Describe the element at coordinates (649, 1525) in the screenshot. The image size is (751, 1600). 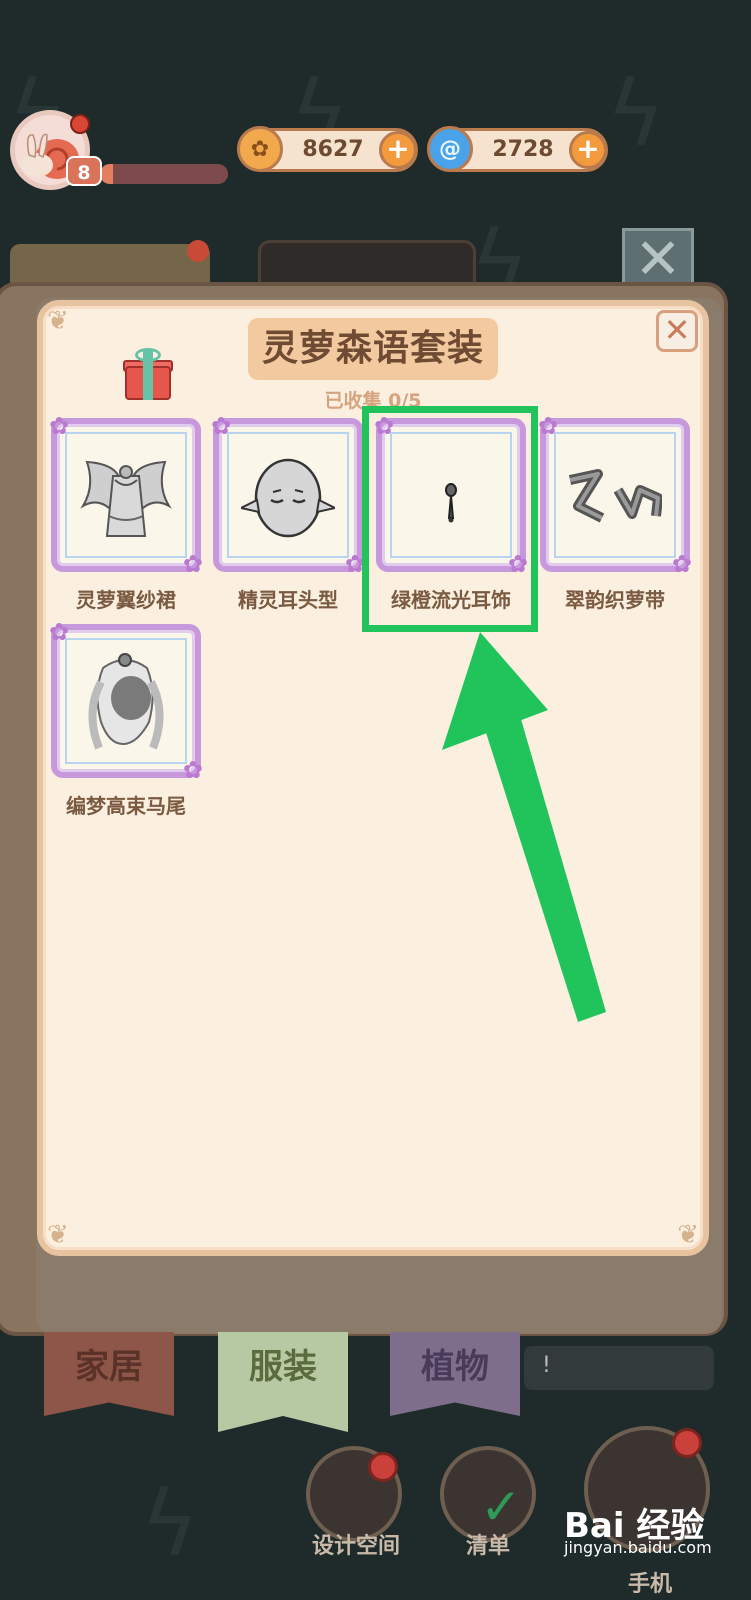
I see `baidu-watermark: Bai 经验 jingyan.baidu.com` at that location.